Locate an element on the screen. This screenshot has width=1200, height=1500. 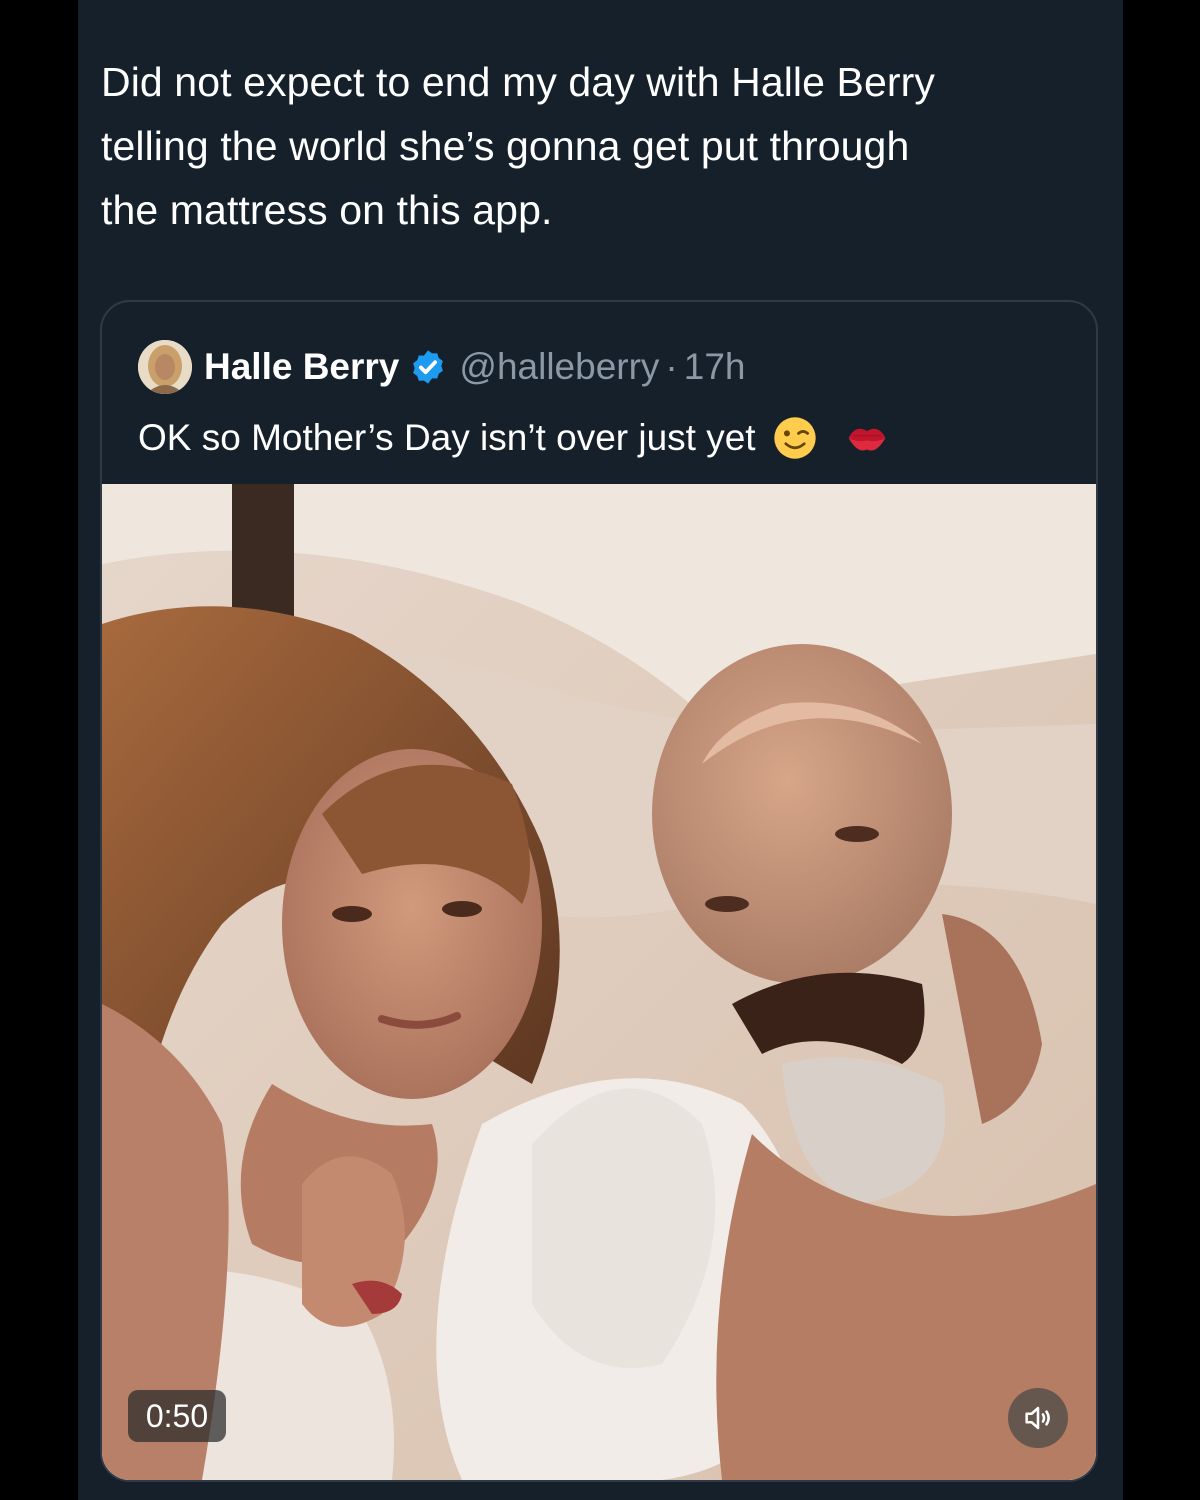
tweet-text-line: the mattress on this app. is located at coordinates (327, 210).